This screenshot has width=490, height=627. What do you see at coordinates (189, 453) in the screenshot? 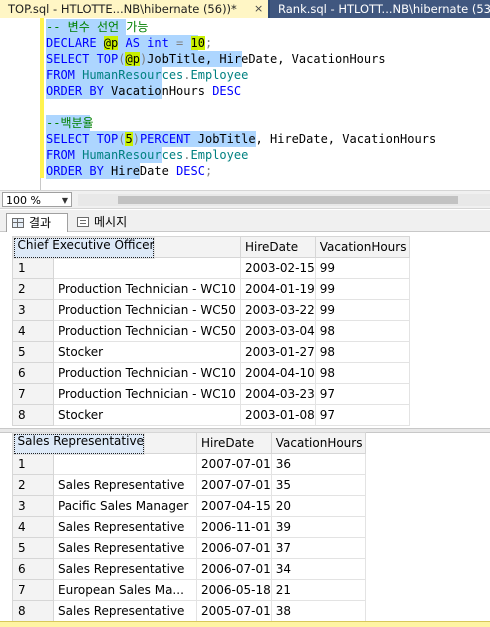
I see `table-row: 1 Sales Representative 2007-07-01 36` at bounding box center [189, 453].